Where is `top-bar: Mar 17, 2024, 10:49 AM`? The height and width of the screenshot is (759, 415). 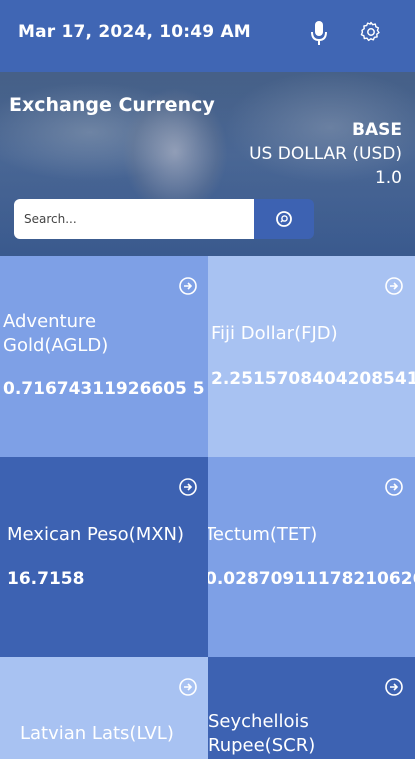
top-bar: Mar 17, 2024, 10:49 AM is located at coordinates (207, 36).